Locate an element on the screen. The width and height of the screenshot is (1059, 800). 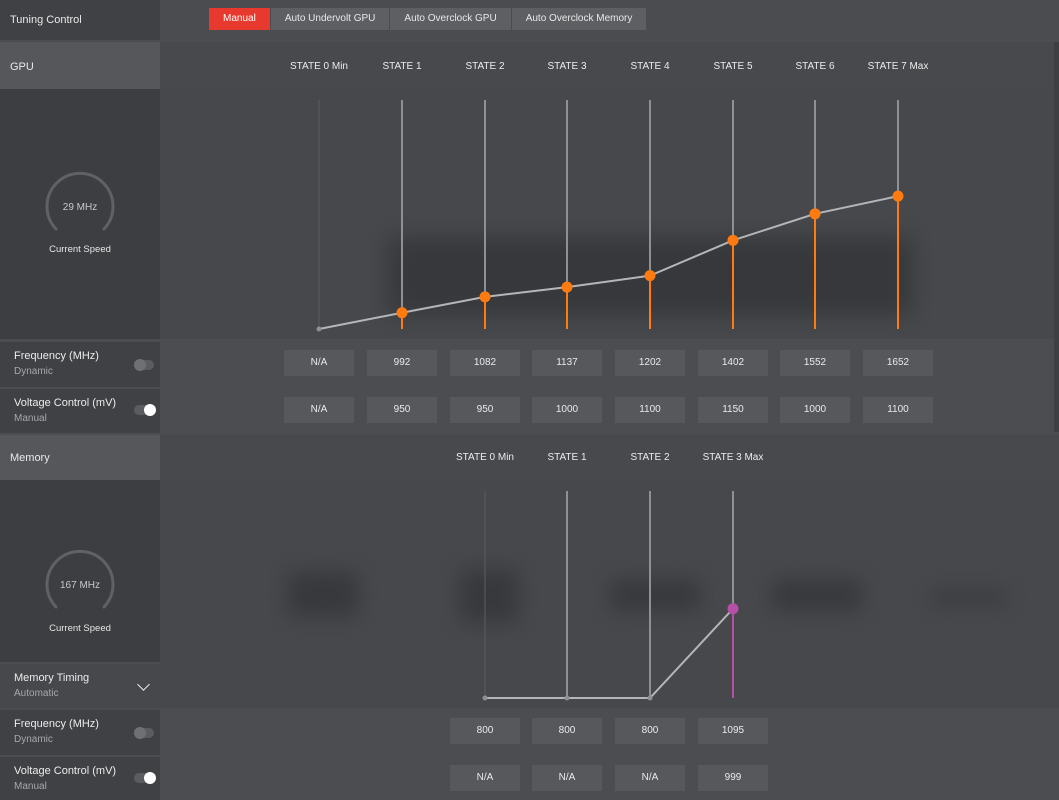
memory-voltage-value: 999 is located at coordinates (733, 778).